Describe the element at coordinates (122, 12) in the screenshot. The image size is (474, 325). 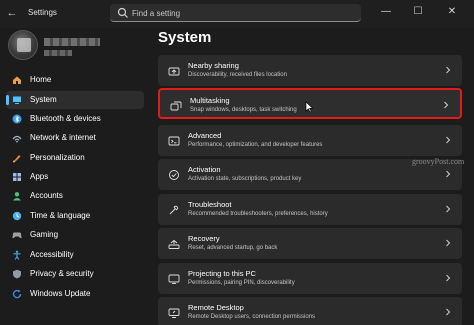
I see `search-icon` at that location.